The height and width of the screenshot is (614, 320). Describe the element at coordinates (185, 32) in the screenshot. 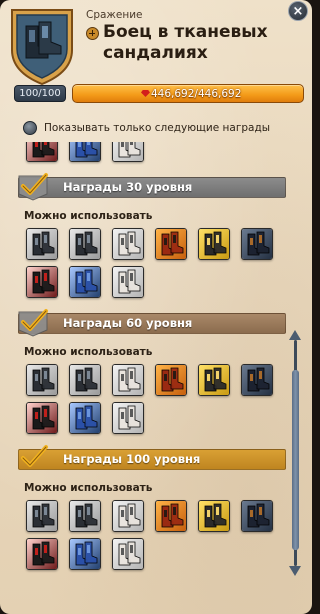

I see `title-line-1: Боец в тканевых` at that location.